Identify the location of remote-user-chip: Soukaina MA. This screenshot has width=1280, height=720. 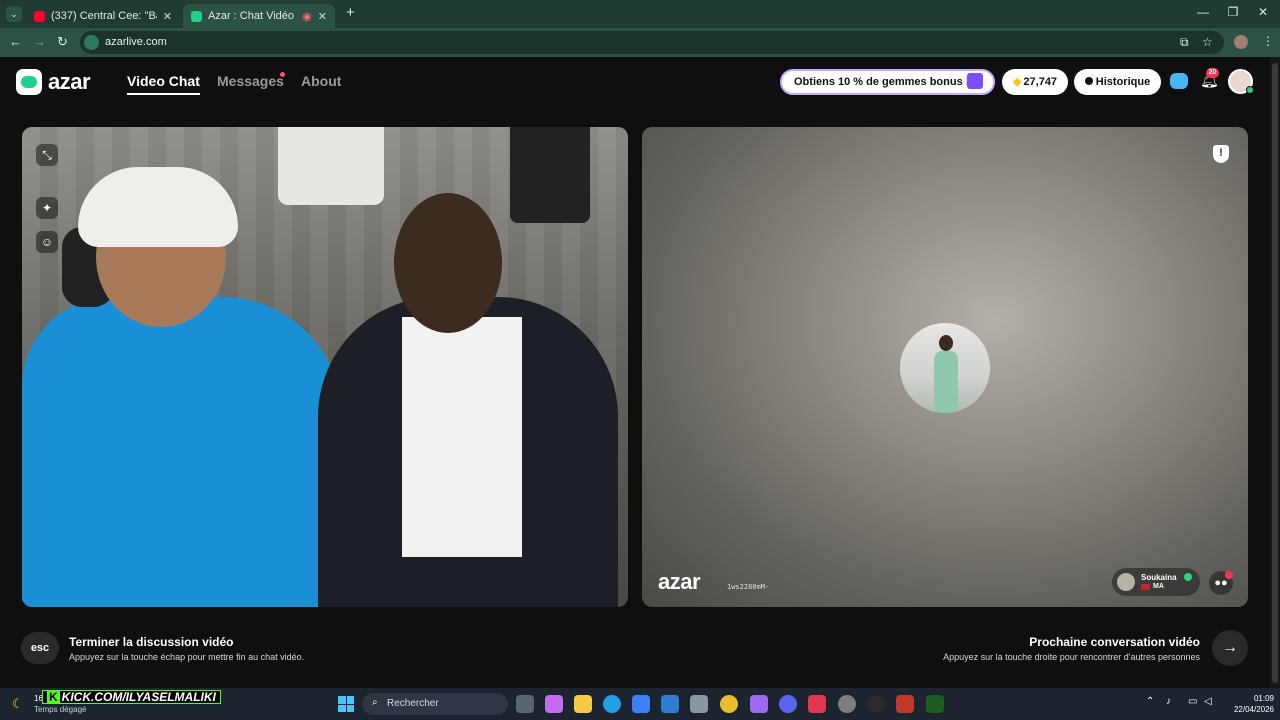
(1156, 582).